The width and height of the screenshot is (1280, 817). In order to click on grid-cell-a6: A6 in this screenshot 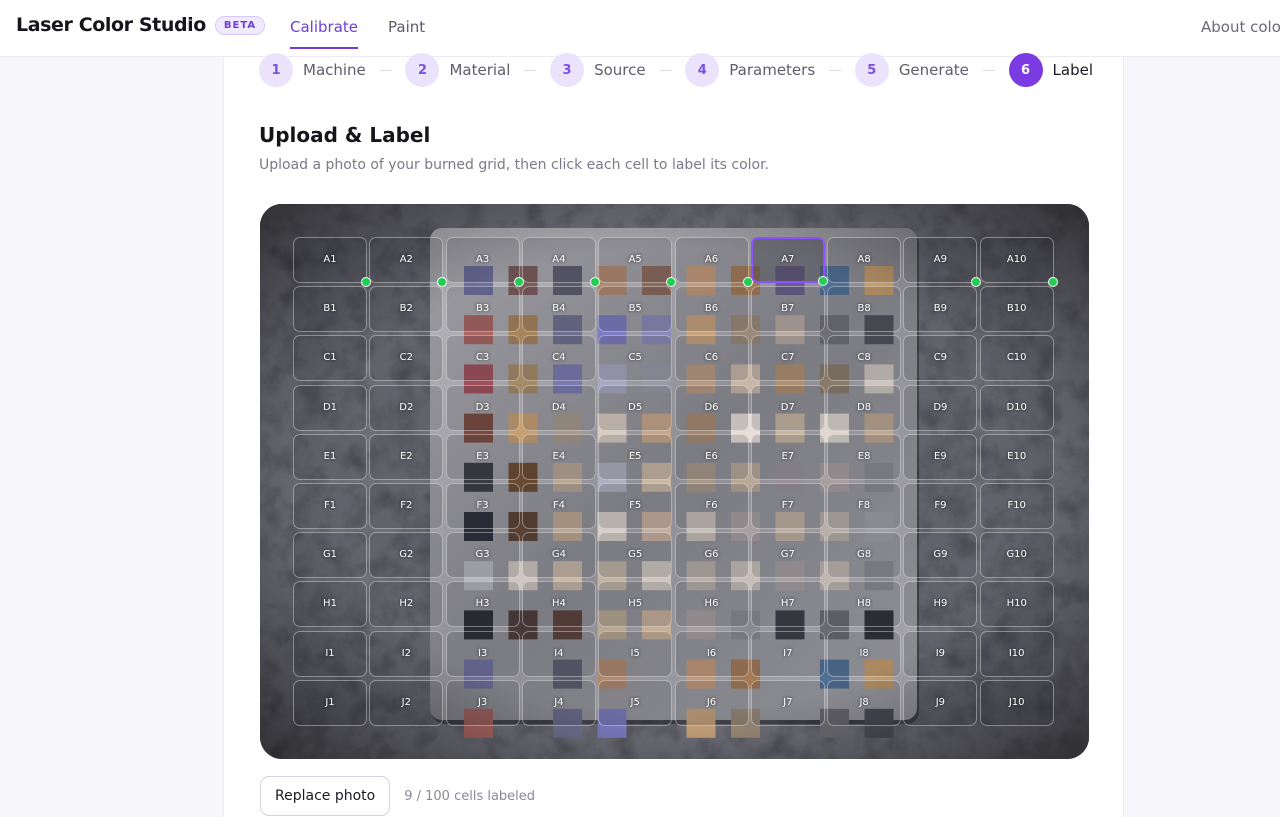, I will do `click(713, 262)`.